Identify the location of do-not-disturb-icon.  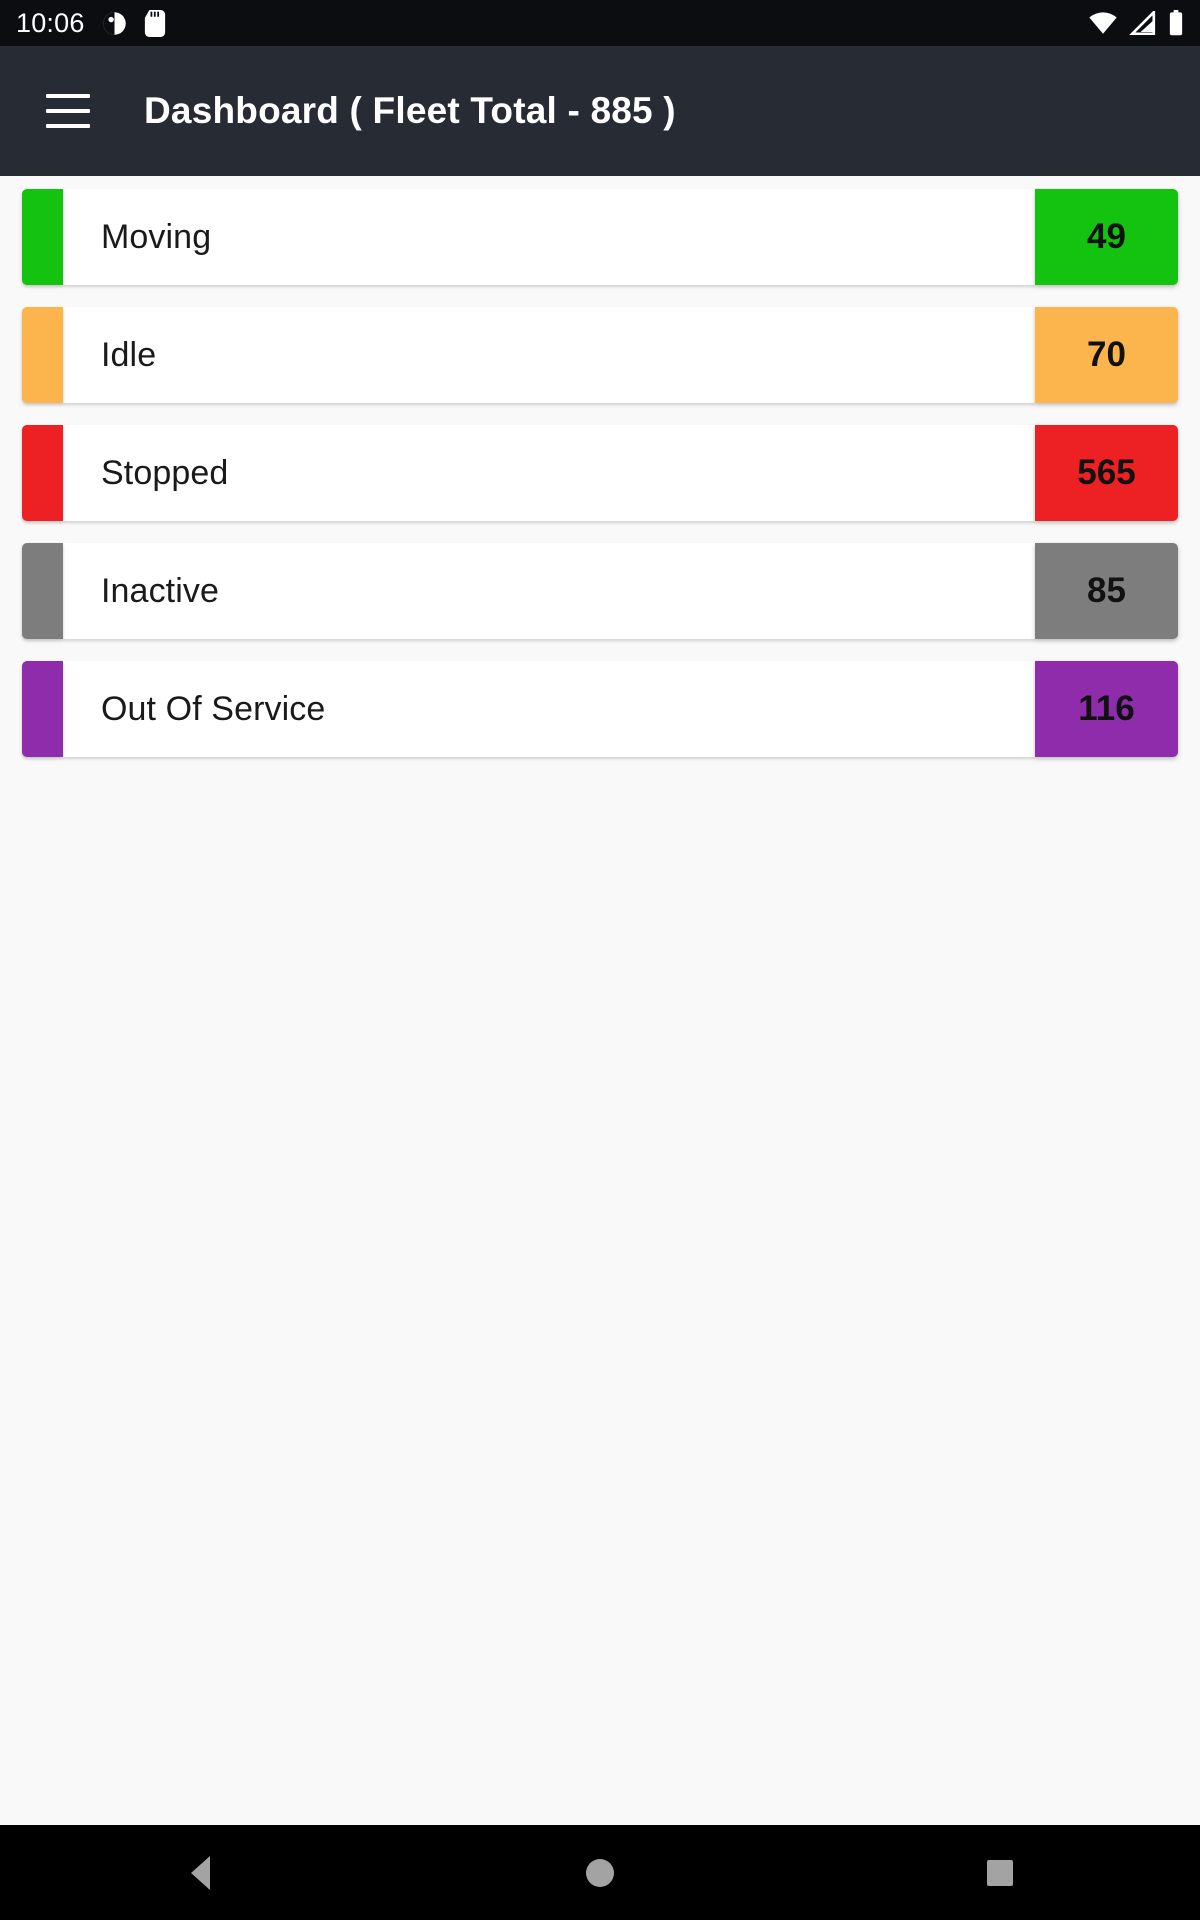
(114, 23).